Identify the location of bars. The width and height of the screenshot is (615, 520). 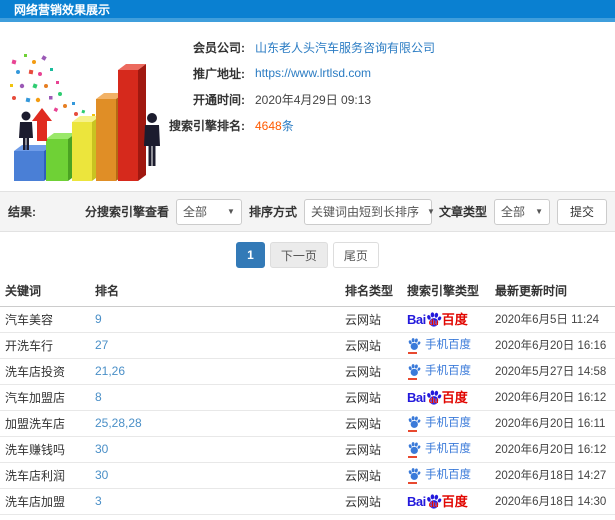
(80, 122).